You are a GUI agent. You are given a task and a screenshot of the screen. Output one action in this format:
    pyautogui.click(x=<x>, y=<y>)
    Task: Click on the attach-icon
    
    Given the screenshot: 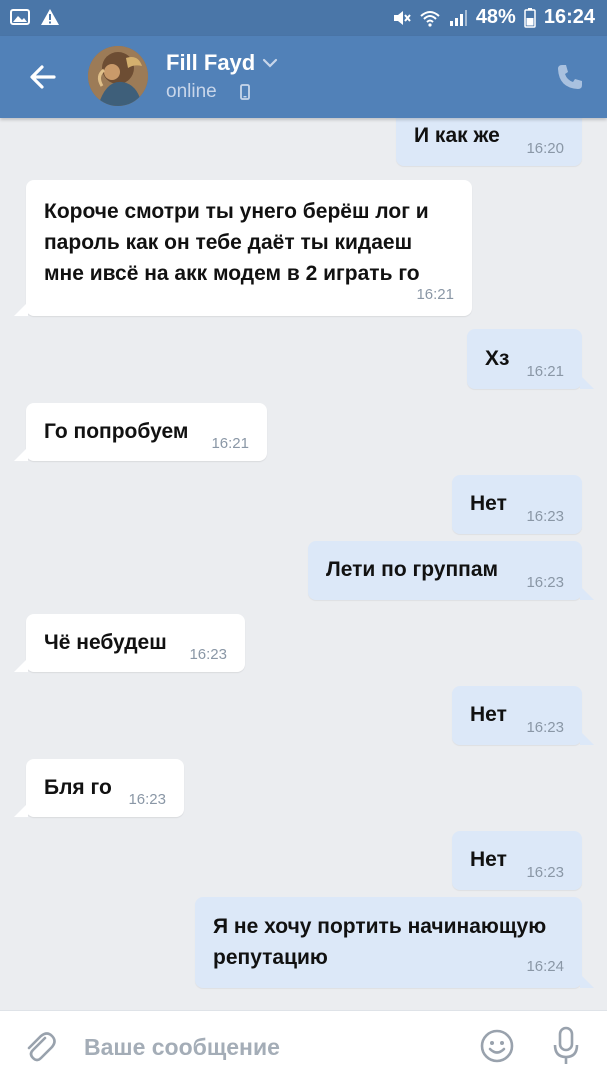 What is the action you would take?
    pyautogui.click(x=40, y=1047)
    